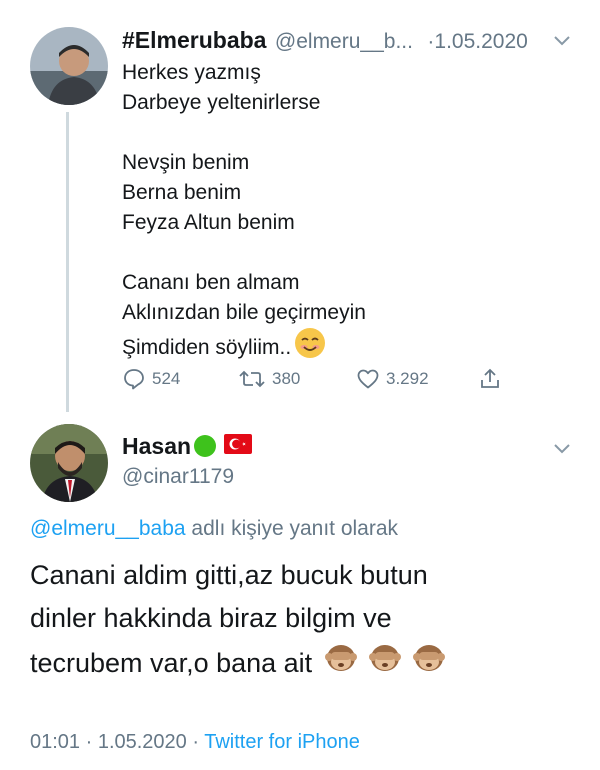  I want to click on reply-timestamp: 01:01 · 1.05.2020 ·, so click(117, 742).